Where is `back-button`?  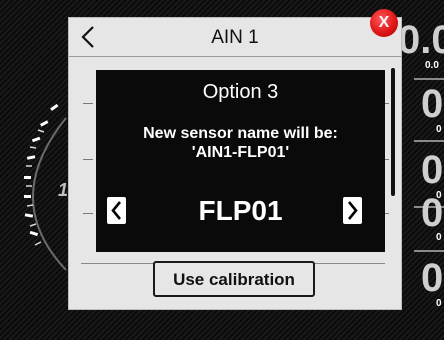 back-button is located at coordinates (87, 37).